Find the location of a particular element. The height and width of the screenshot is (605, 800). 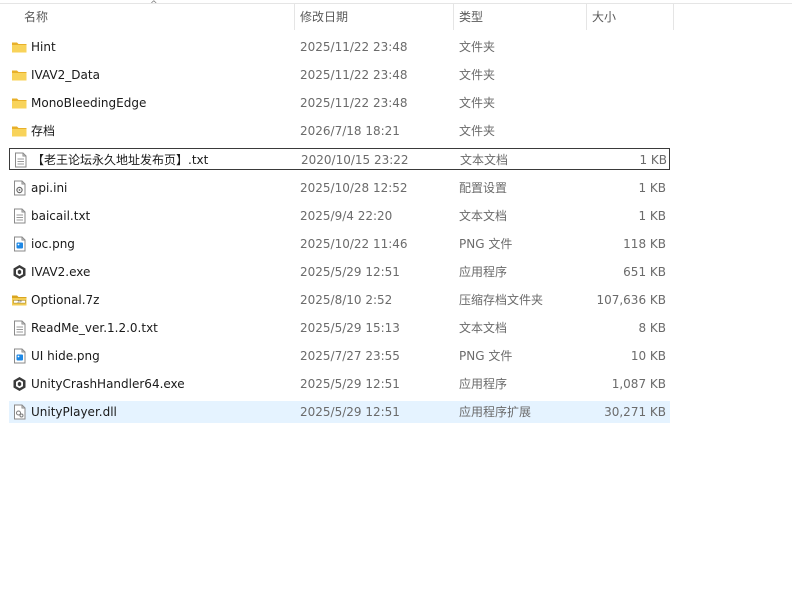

column-header: ^ 名称 修改日期 类型 大小 is located at coordinates (400, 16).